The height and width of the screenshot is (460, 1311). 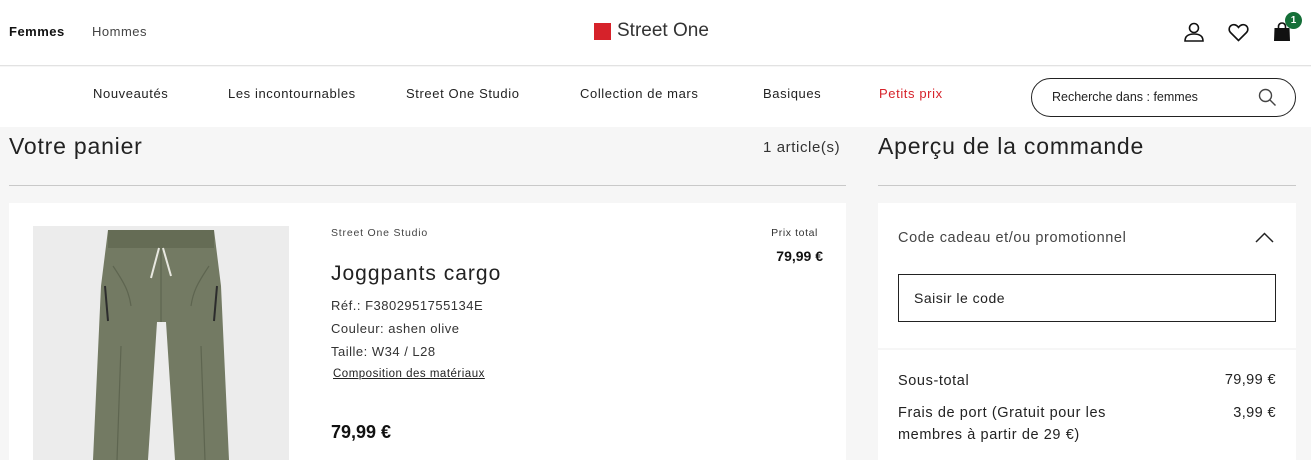 What do you see at coordinates (130, 93) in the screenshot?
I see `nav-item-nouveautes: Nouveautés` at bounding box center [130, 93].